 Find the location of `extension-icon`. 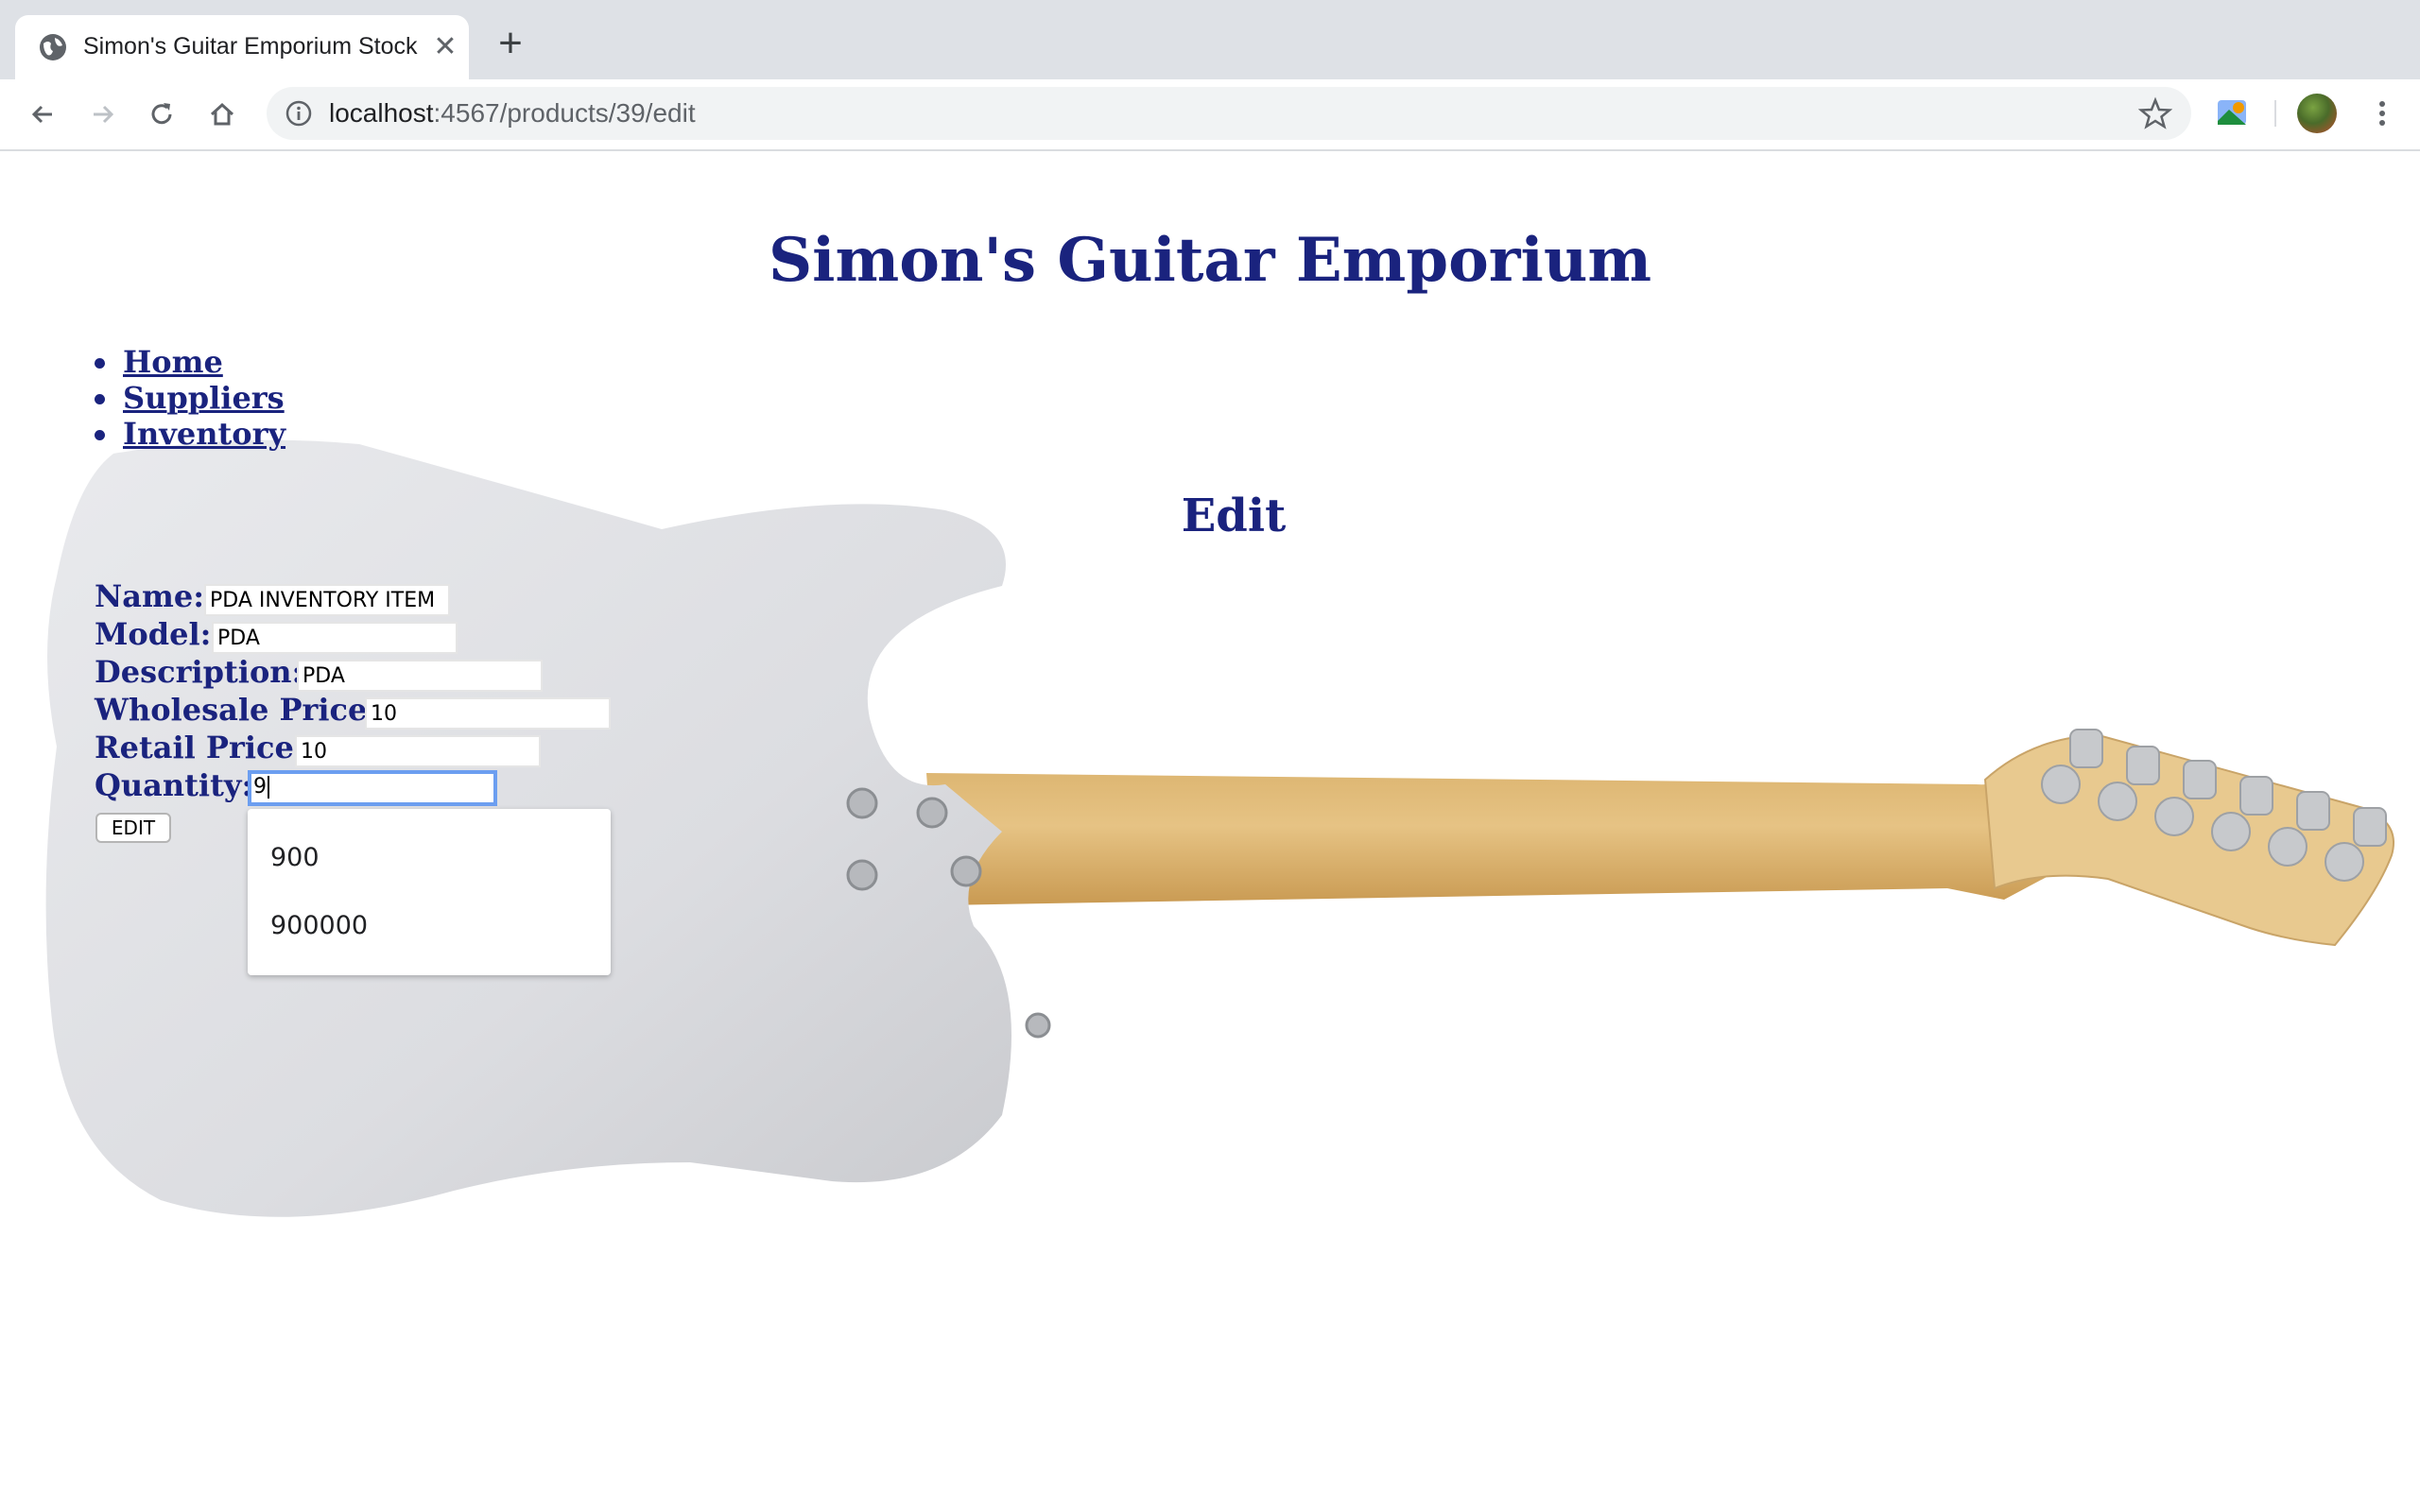

extension-icon is located at coordinates (2233, 113).